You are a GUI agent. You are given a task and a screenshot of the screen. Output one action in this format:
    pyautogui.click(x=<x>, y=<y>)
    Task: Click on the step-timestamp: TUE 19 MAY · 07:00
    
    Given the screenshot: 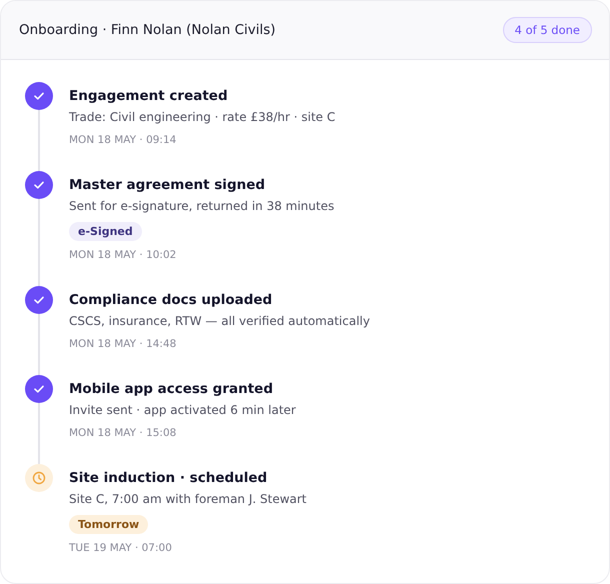 What is the action you would take?
    pyautogui.click(x=121, y=548)
    